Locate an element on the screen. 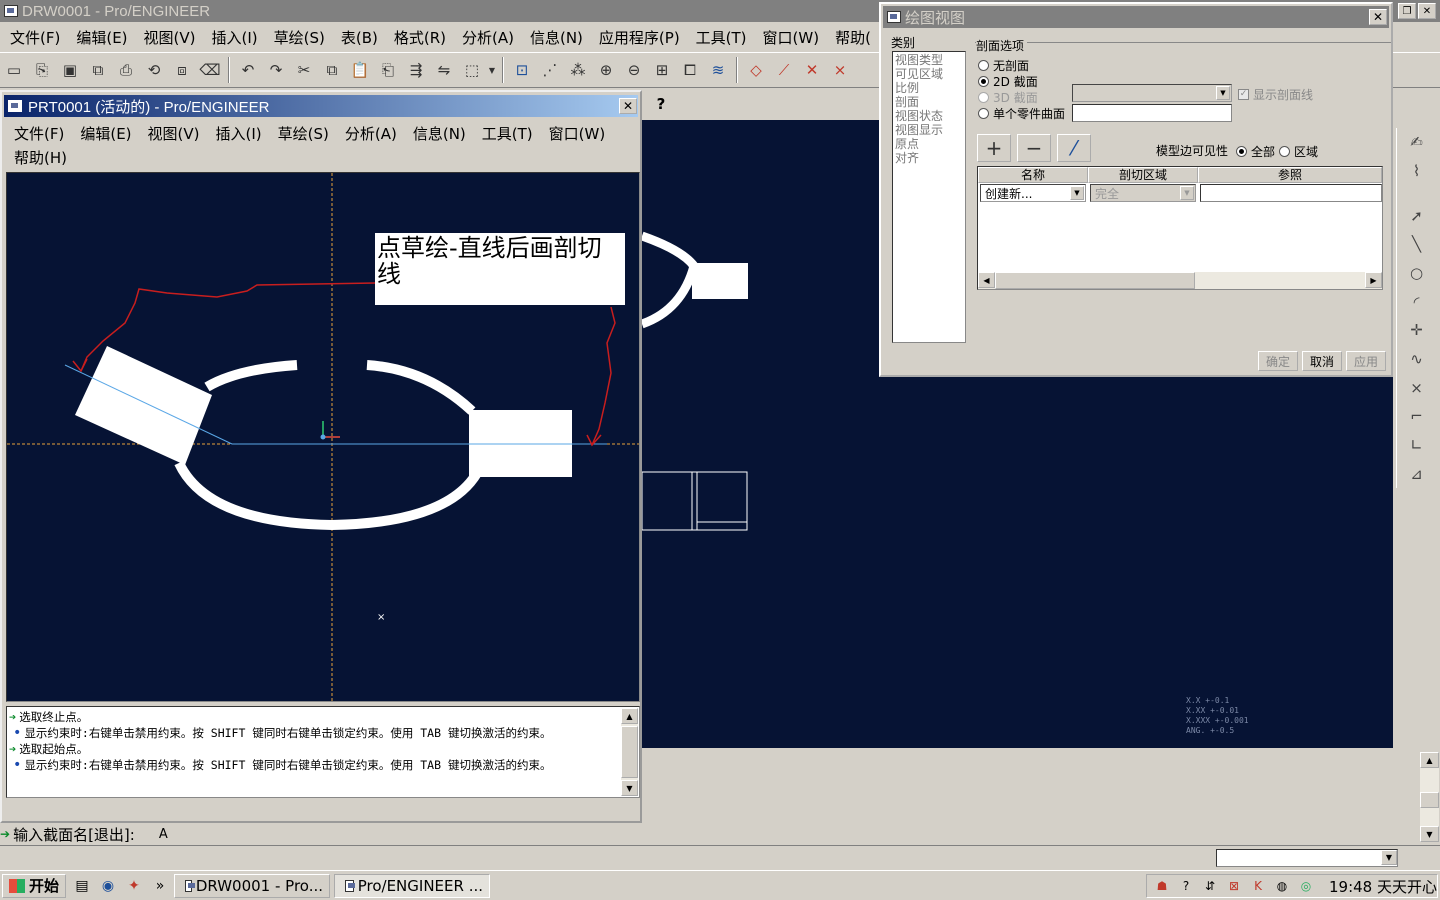 This screenshot has height=900, width=1440. security-icon: ◎ is located at coordinates (1306, 886).